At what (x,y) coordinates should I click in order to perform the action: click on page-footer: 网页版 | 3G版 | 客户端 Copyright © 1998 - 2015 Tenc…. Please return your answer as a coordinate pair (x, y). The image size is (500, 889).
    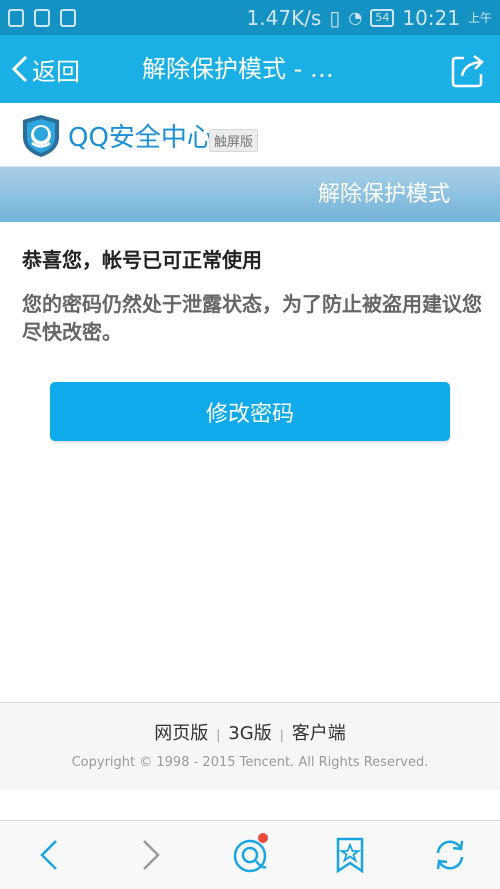
    Looking at the image, I should click on (250, 746).